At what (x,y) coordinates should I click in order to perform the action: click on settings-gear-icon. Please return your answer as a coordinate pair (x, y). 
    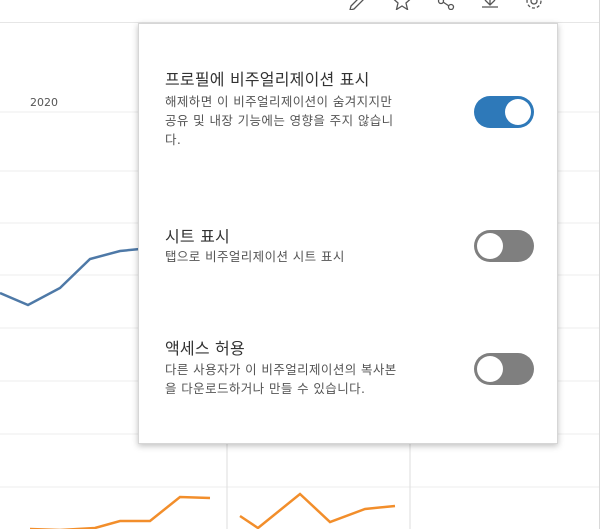
    Looking at the image, I should click on (534, 5).